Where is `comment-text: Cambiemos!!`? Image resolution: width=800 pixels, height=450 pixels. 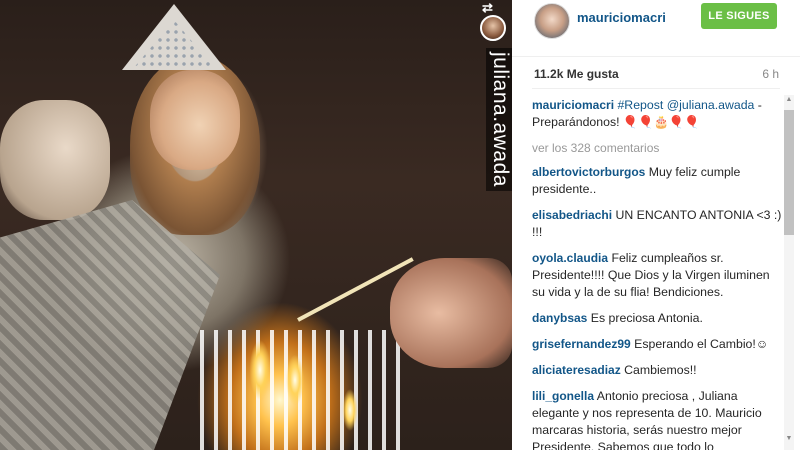 comment-text: Cambiemos!! is located at coordinates (658, 370).